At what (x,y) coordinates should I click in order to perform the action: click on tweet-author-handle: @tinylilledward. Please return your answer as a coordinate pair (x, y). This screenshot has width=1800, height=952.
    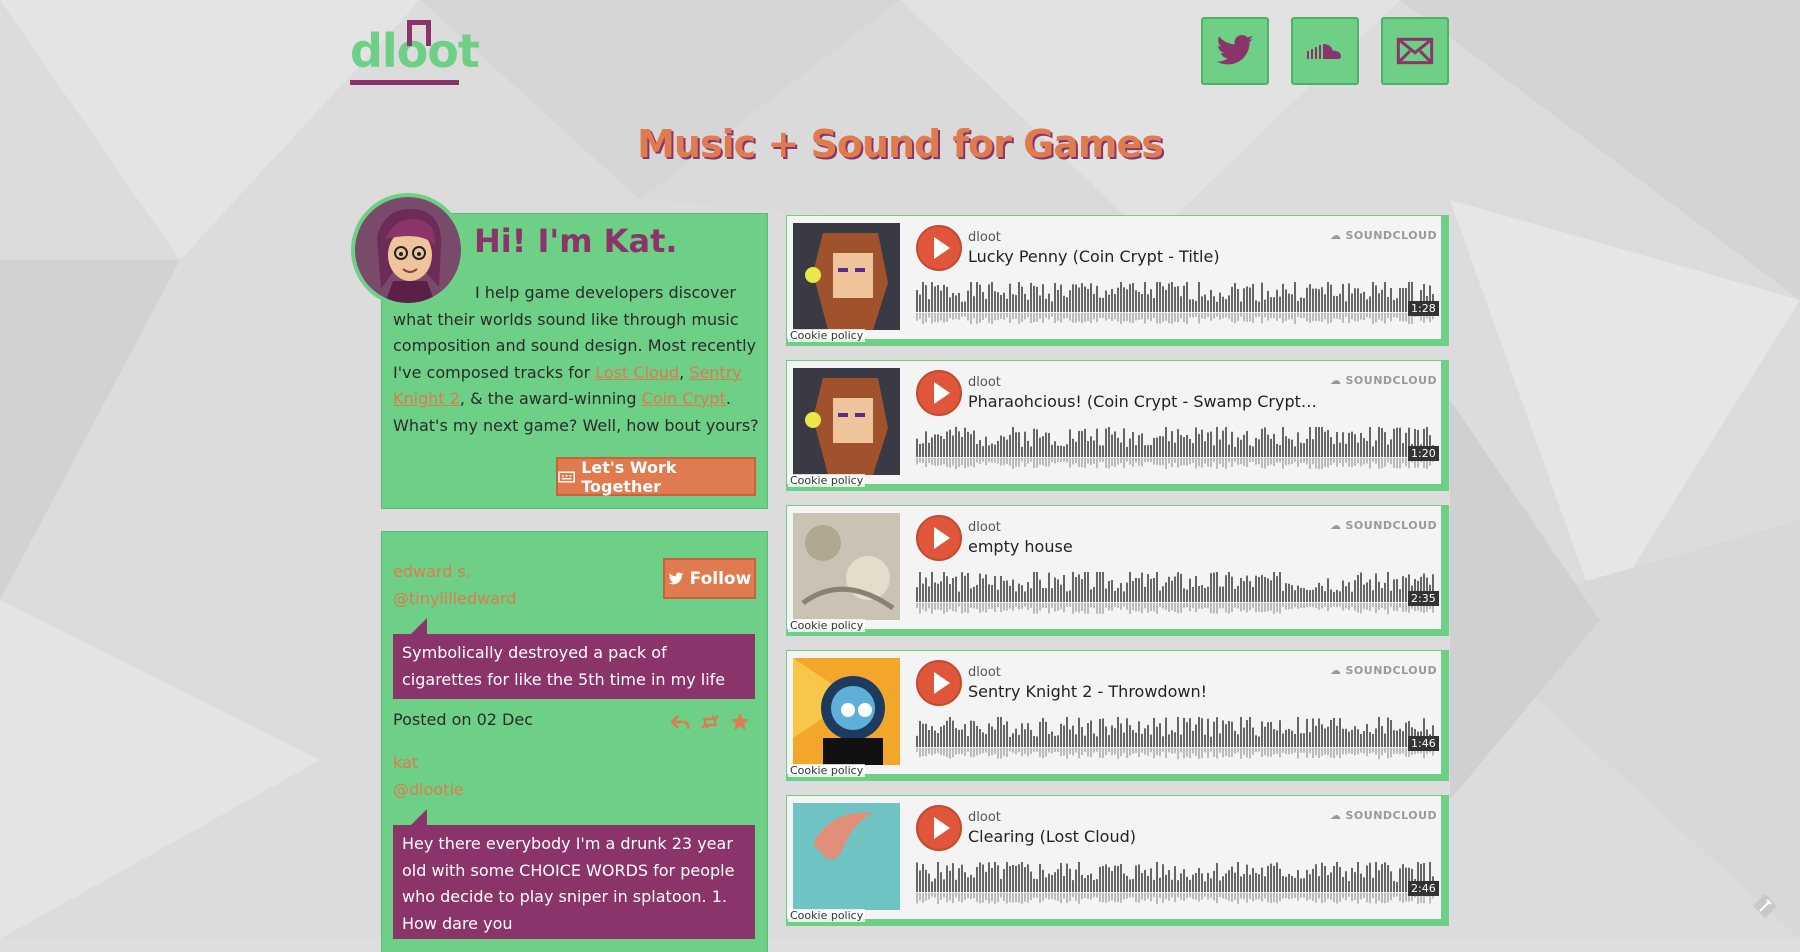
    Looking at the image, I should click on (454, 598).